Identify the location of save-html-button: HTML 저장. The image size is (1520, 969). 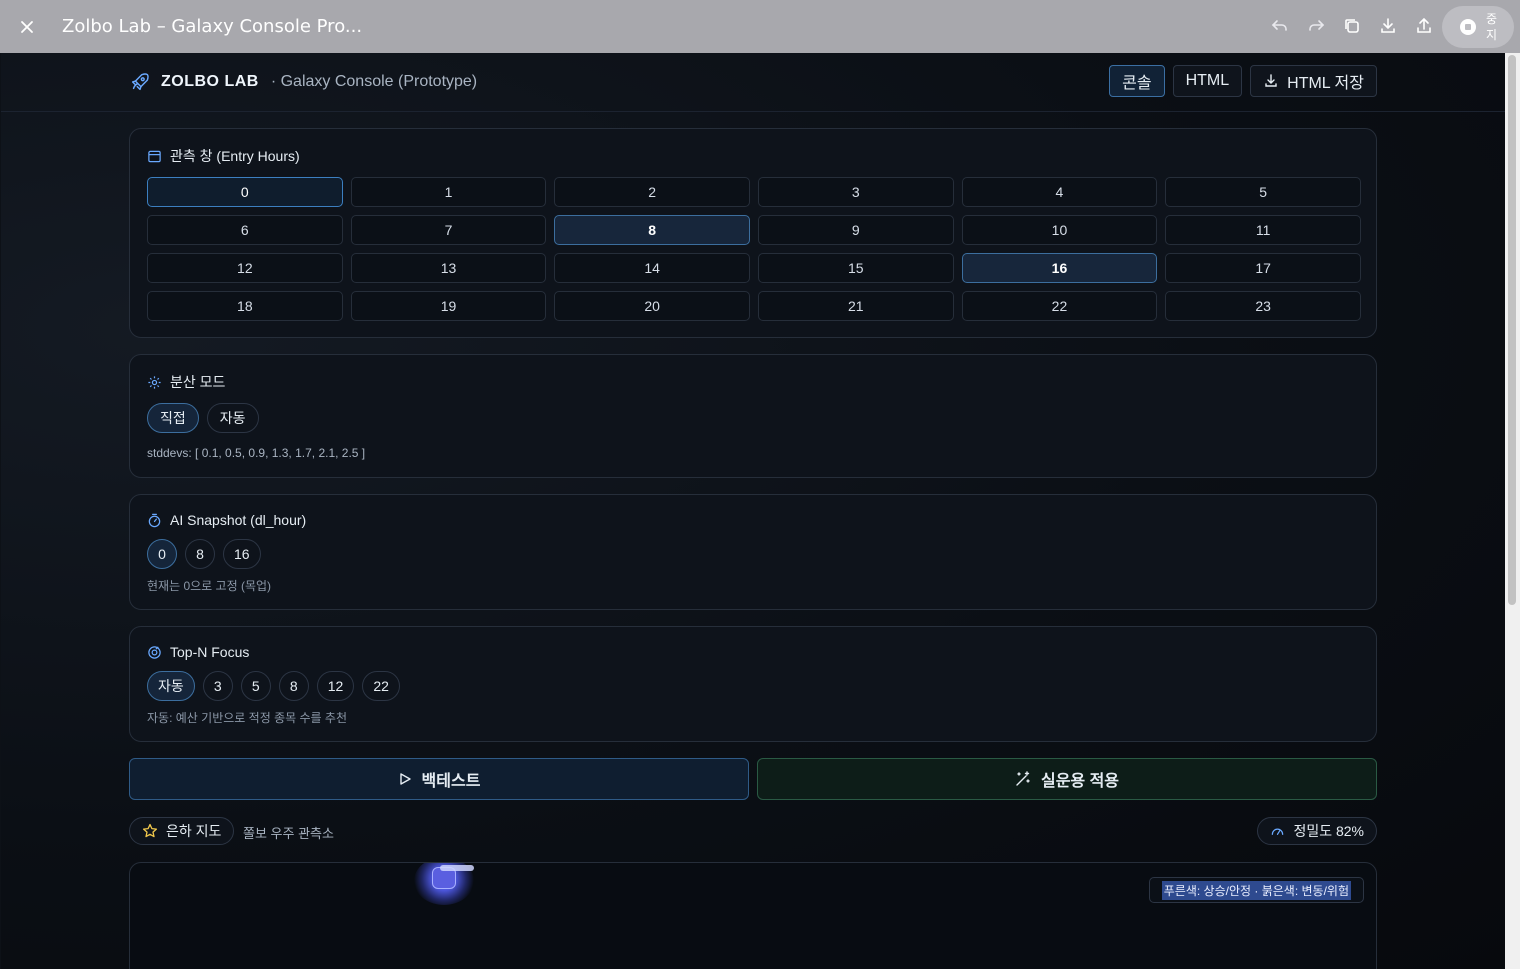
(1313, 81).